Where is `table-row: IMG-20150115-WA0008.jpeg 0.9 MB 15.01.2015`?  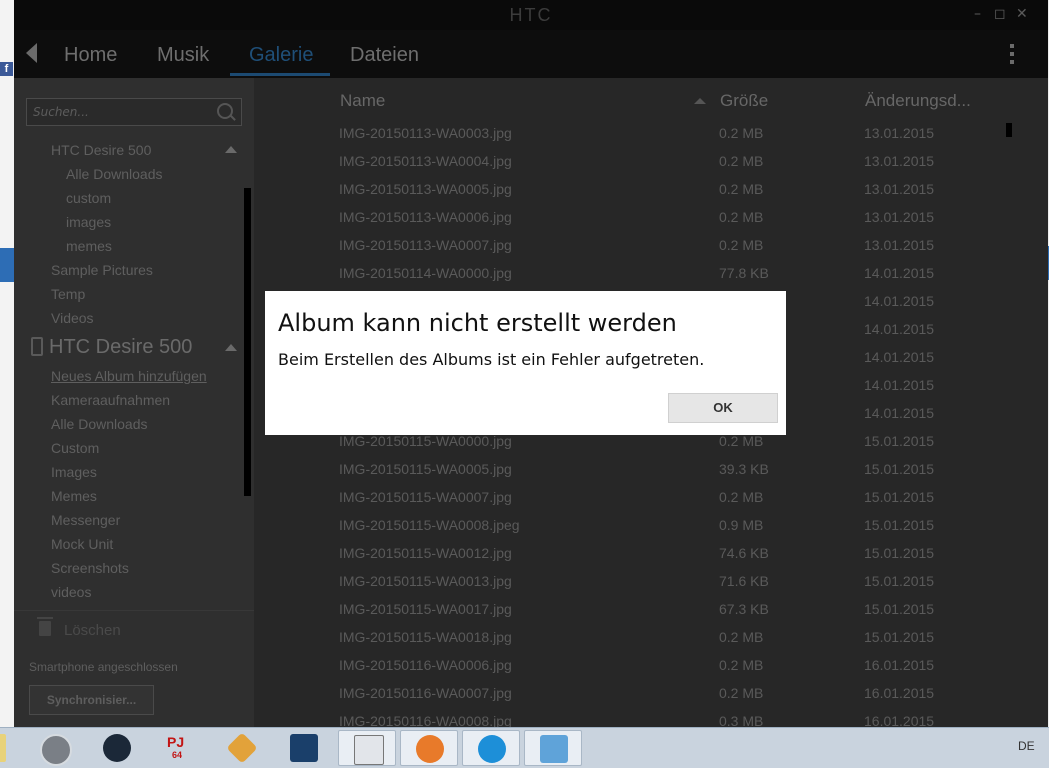 table-row: IMG-20150115-WA0008.jpeg 0.9 MB 15.01.2015 is located at coordinates (651, 531).